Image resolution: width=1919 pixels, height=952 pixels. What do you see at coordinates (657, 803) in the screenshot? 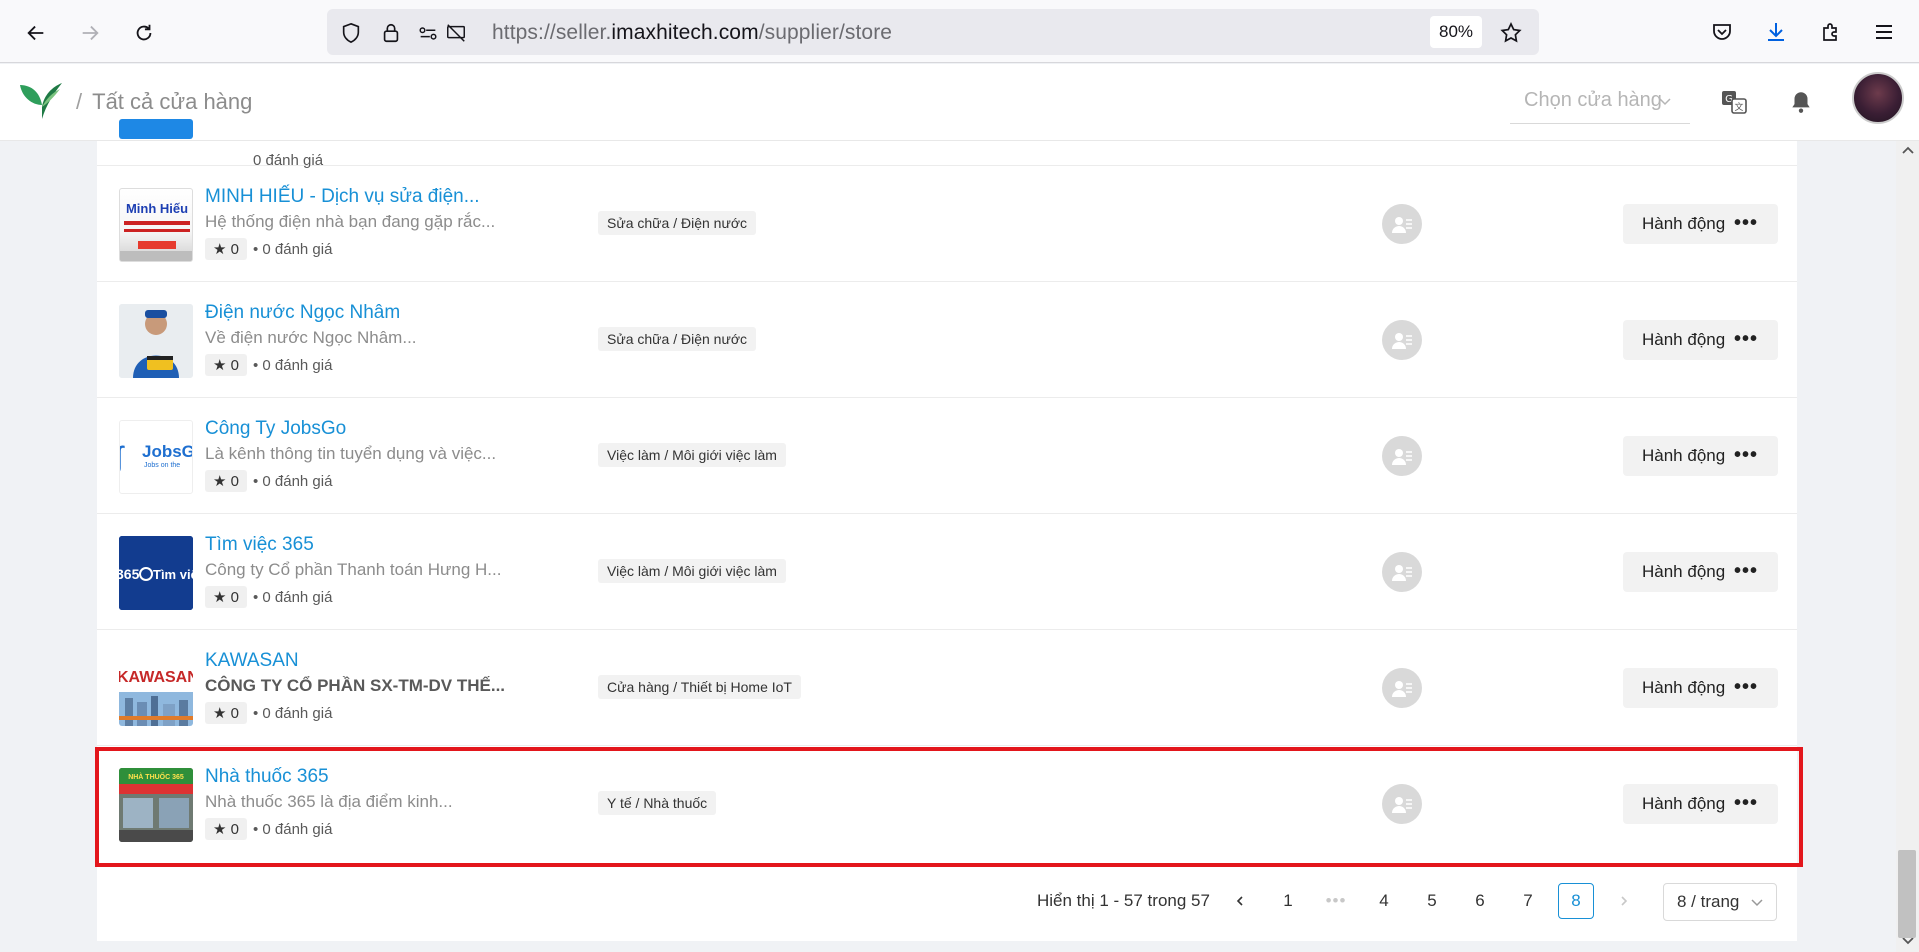
I see `category-tag: Y tế / Nhà thuốc` at bounding box center [657, 803].